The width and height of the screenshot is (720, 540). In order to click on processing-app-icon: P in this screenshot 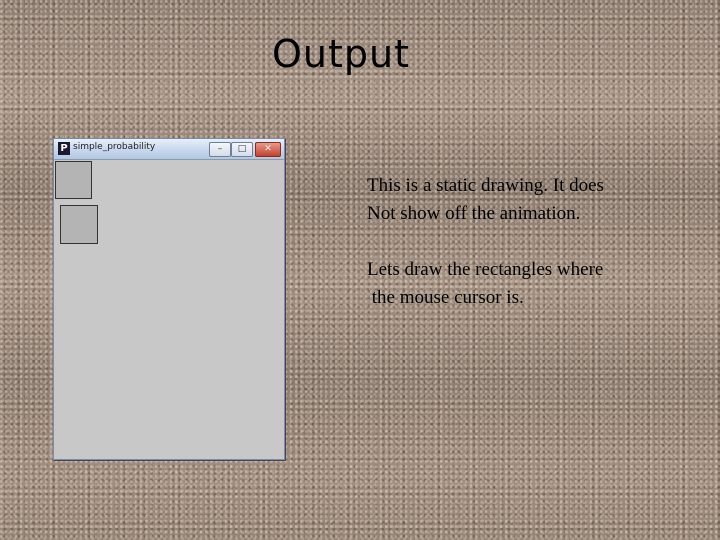, I will do `click(64, 148)`.